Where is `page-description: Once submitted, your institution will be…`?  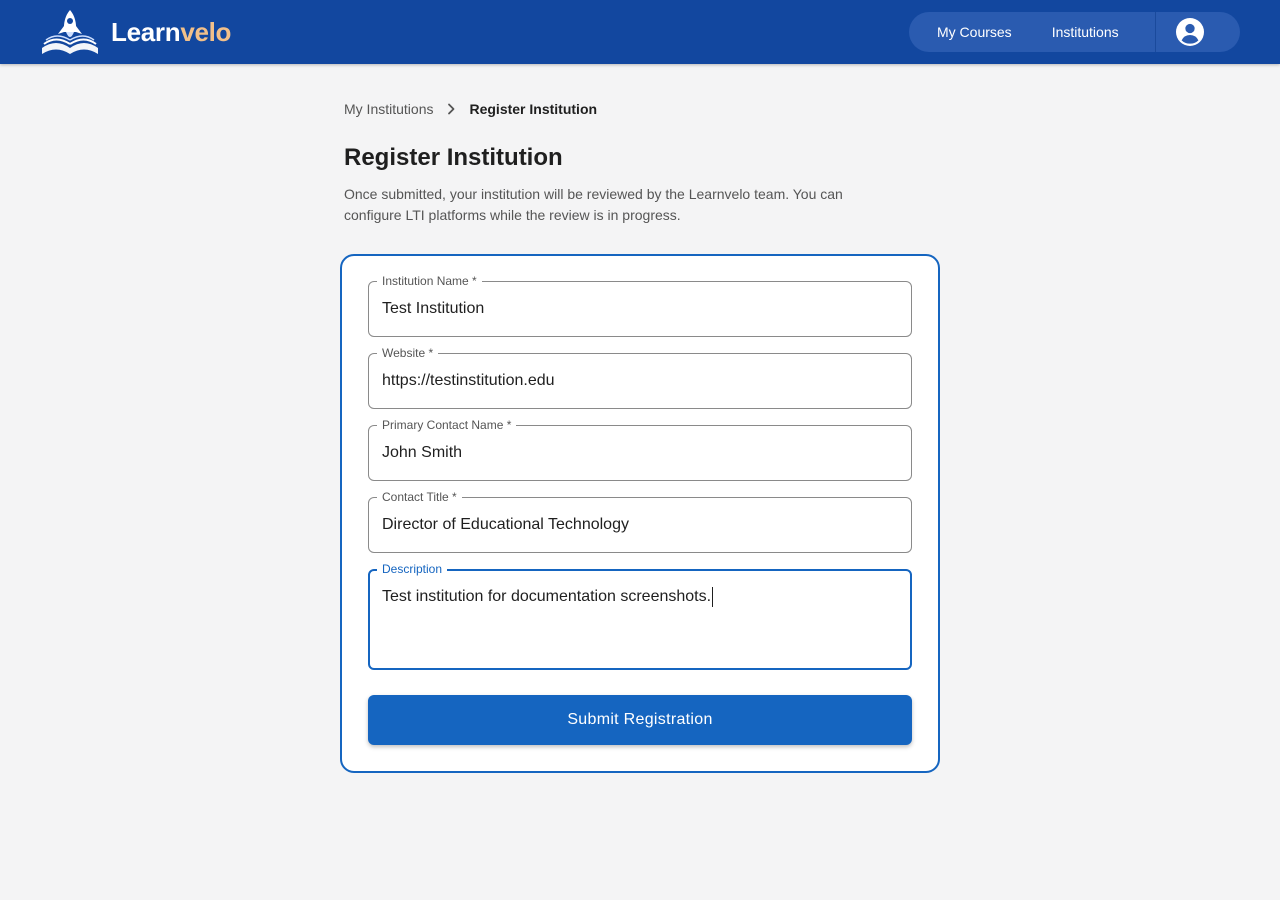
page-description: Once submitted, your institution will be… is located at coordinates (593, 204).